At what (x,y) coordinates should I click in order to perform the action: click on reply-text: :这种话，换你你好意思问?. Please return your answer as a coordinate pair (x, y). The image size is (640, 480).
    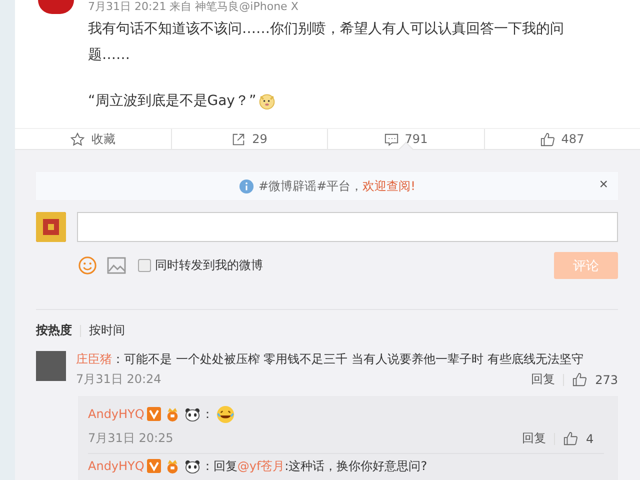
    Looking at the image, I should click on (356, 466).